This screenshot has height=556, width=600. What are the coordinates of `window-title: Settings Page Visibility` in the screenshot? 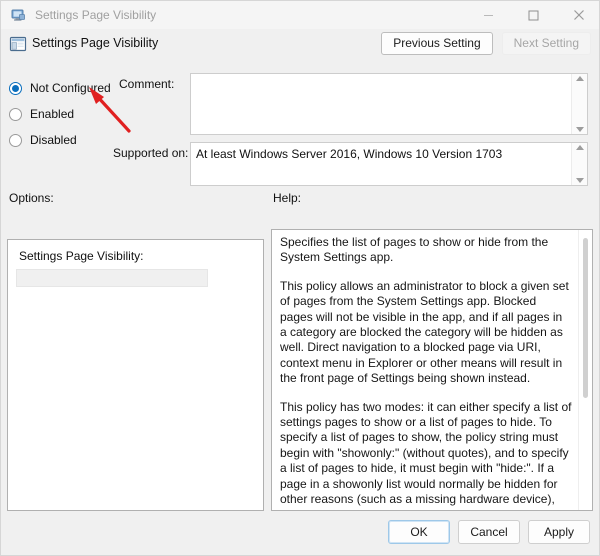 It's located at (96, 15).